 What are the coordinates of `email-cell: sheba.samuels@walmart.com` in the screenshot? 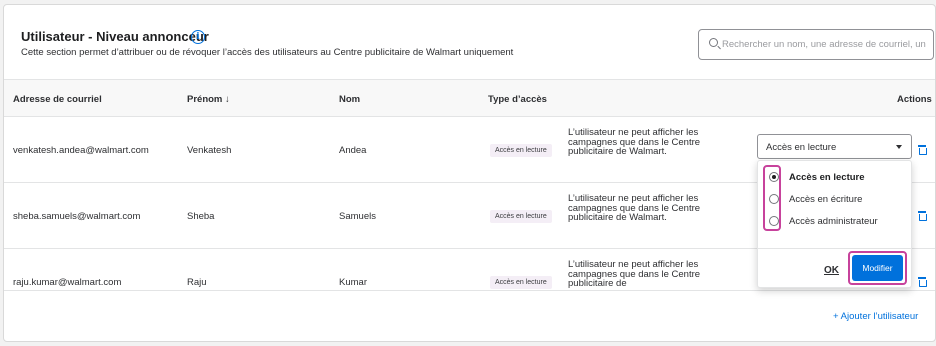 It's located at (77, 216).